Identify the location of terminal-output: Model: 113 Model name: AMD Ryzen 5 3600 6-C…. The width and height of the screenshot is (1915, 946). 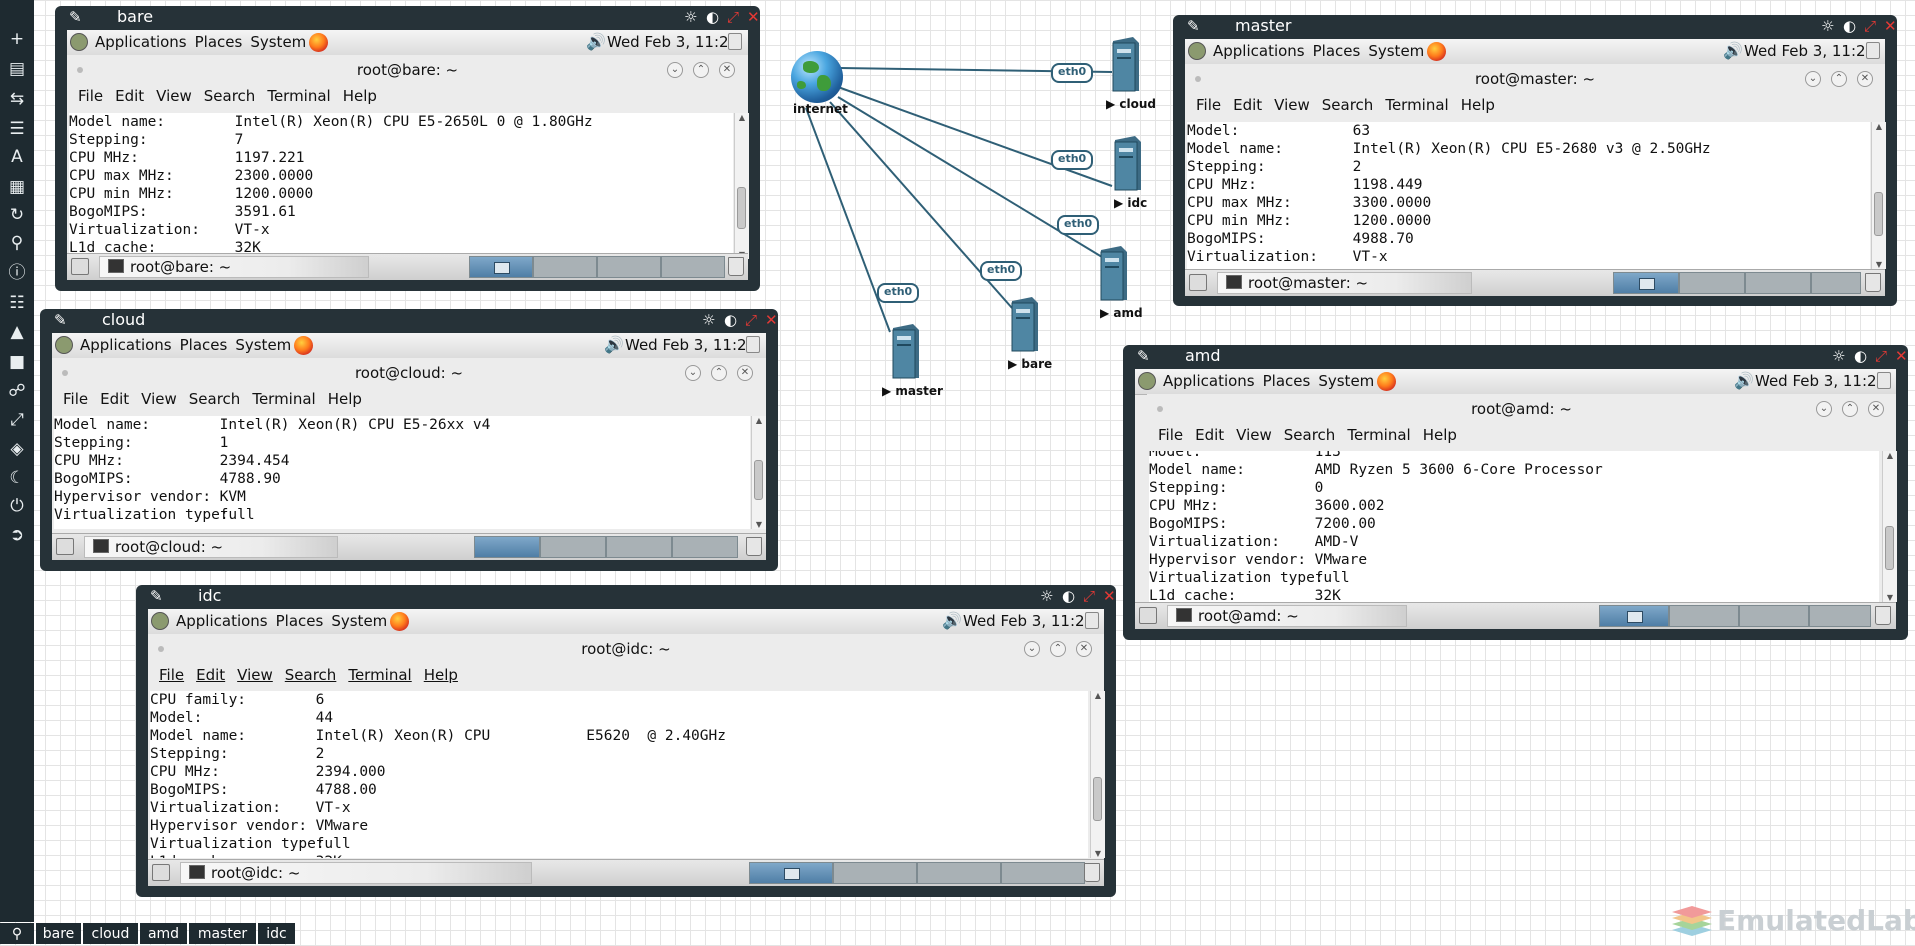
(1514, 526).